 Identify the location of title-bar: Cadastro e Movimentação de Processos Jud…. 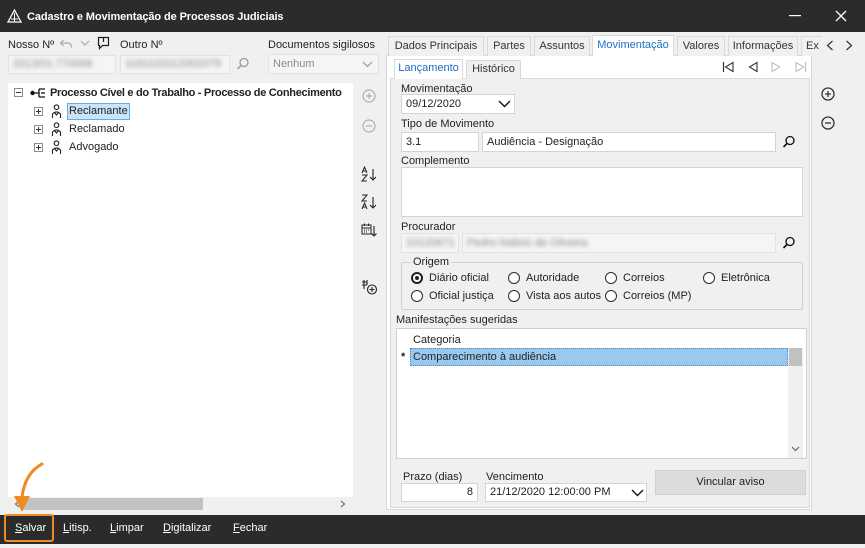
(432, 16).